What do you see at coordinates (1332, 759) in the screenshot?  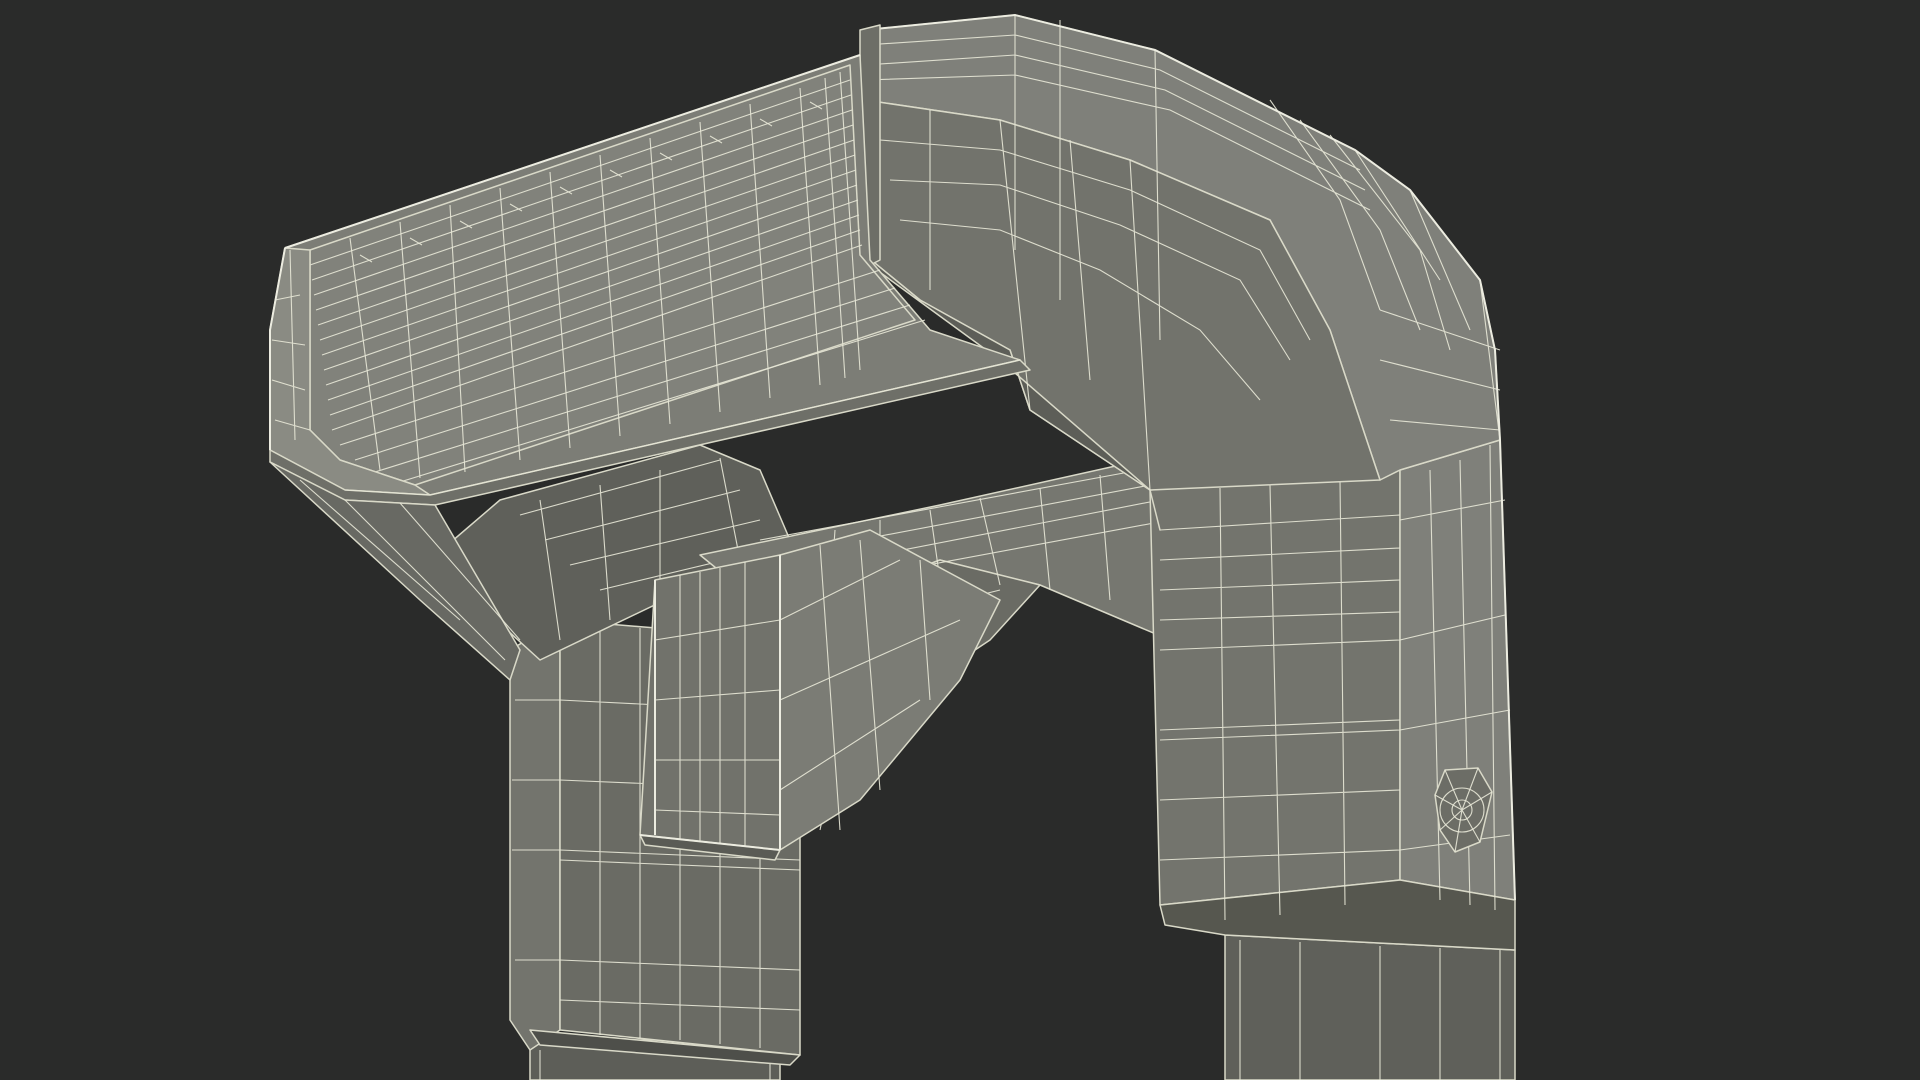 I see `right-post` at bounding box center [1332, 759].